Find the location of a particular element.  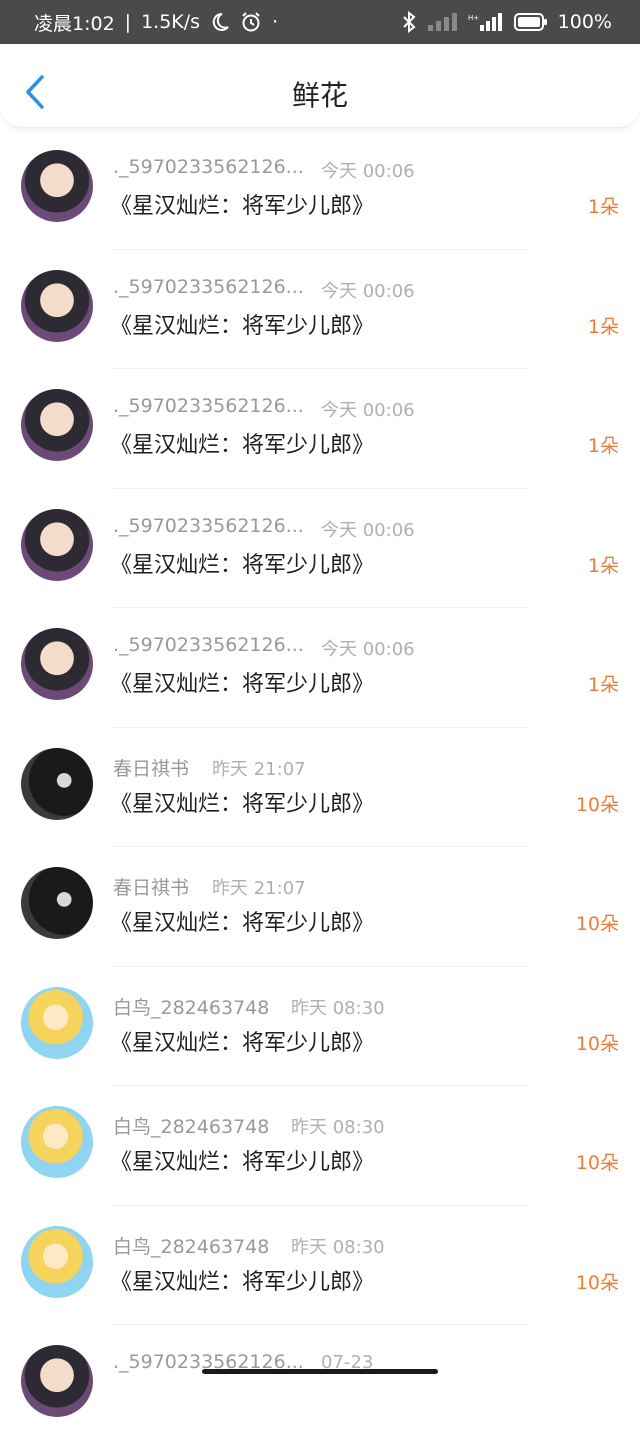

bluetooth-icon is located at coordinates (409, 22).